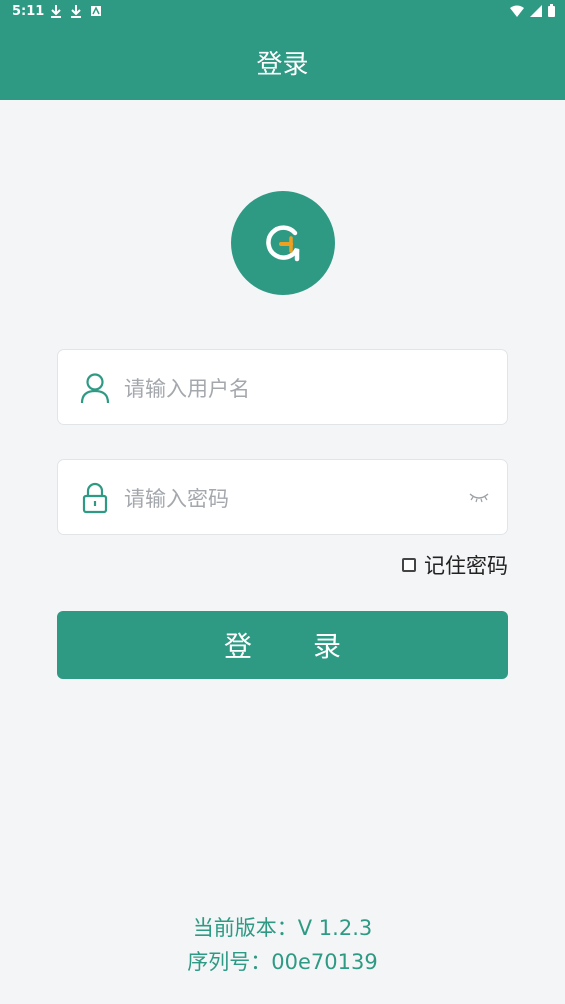 This screenshot has width=565, height=1004. I want to click on battery-icon, so click(551, 10).